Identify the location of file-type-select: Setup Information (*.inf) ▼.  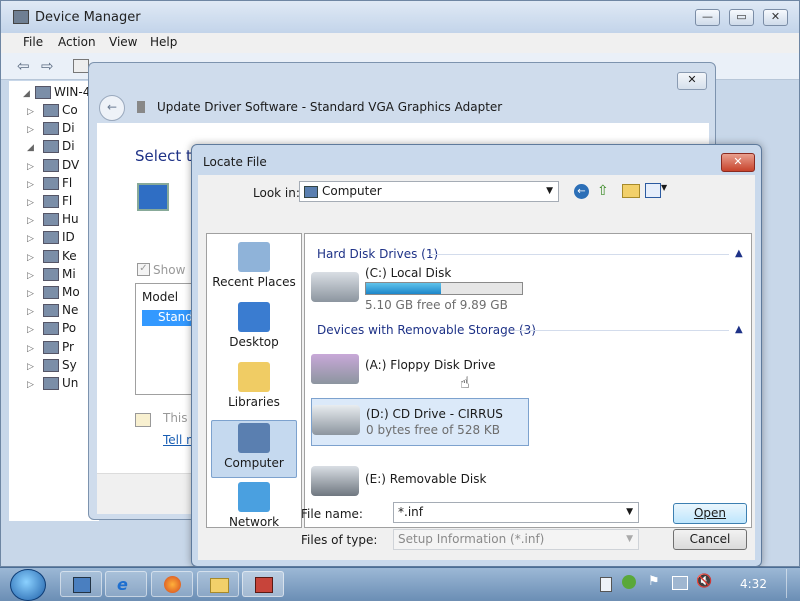
(516, 539).